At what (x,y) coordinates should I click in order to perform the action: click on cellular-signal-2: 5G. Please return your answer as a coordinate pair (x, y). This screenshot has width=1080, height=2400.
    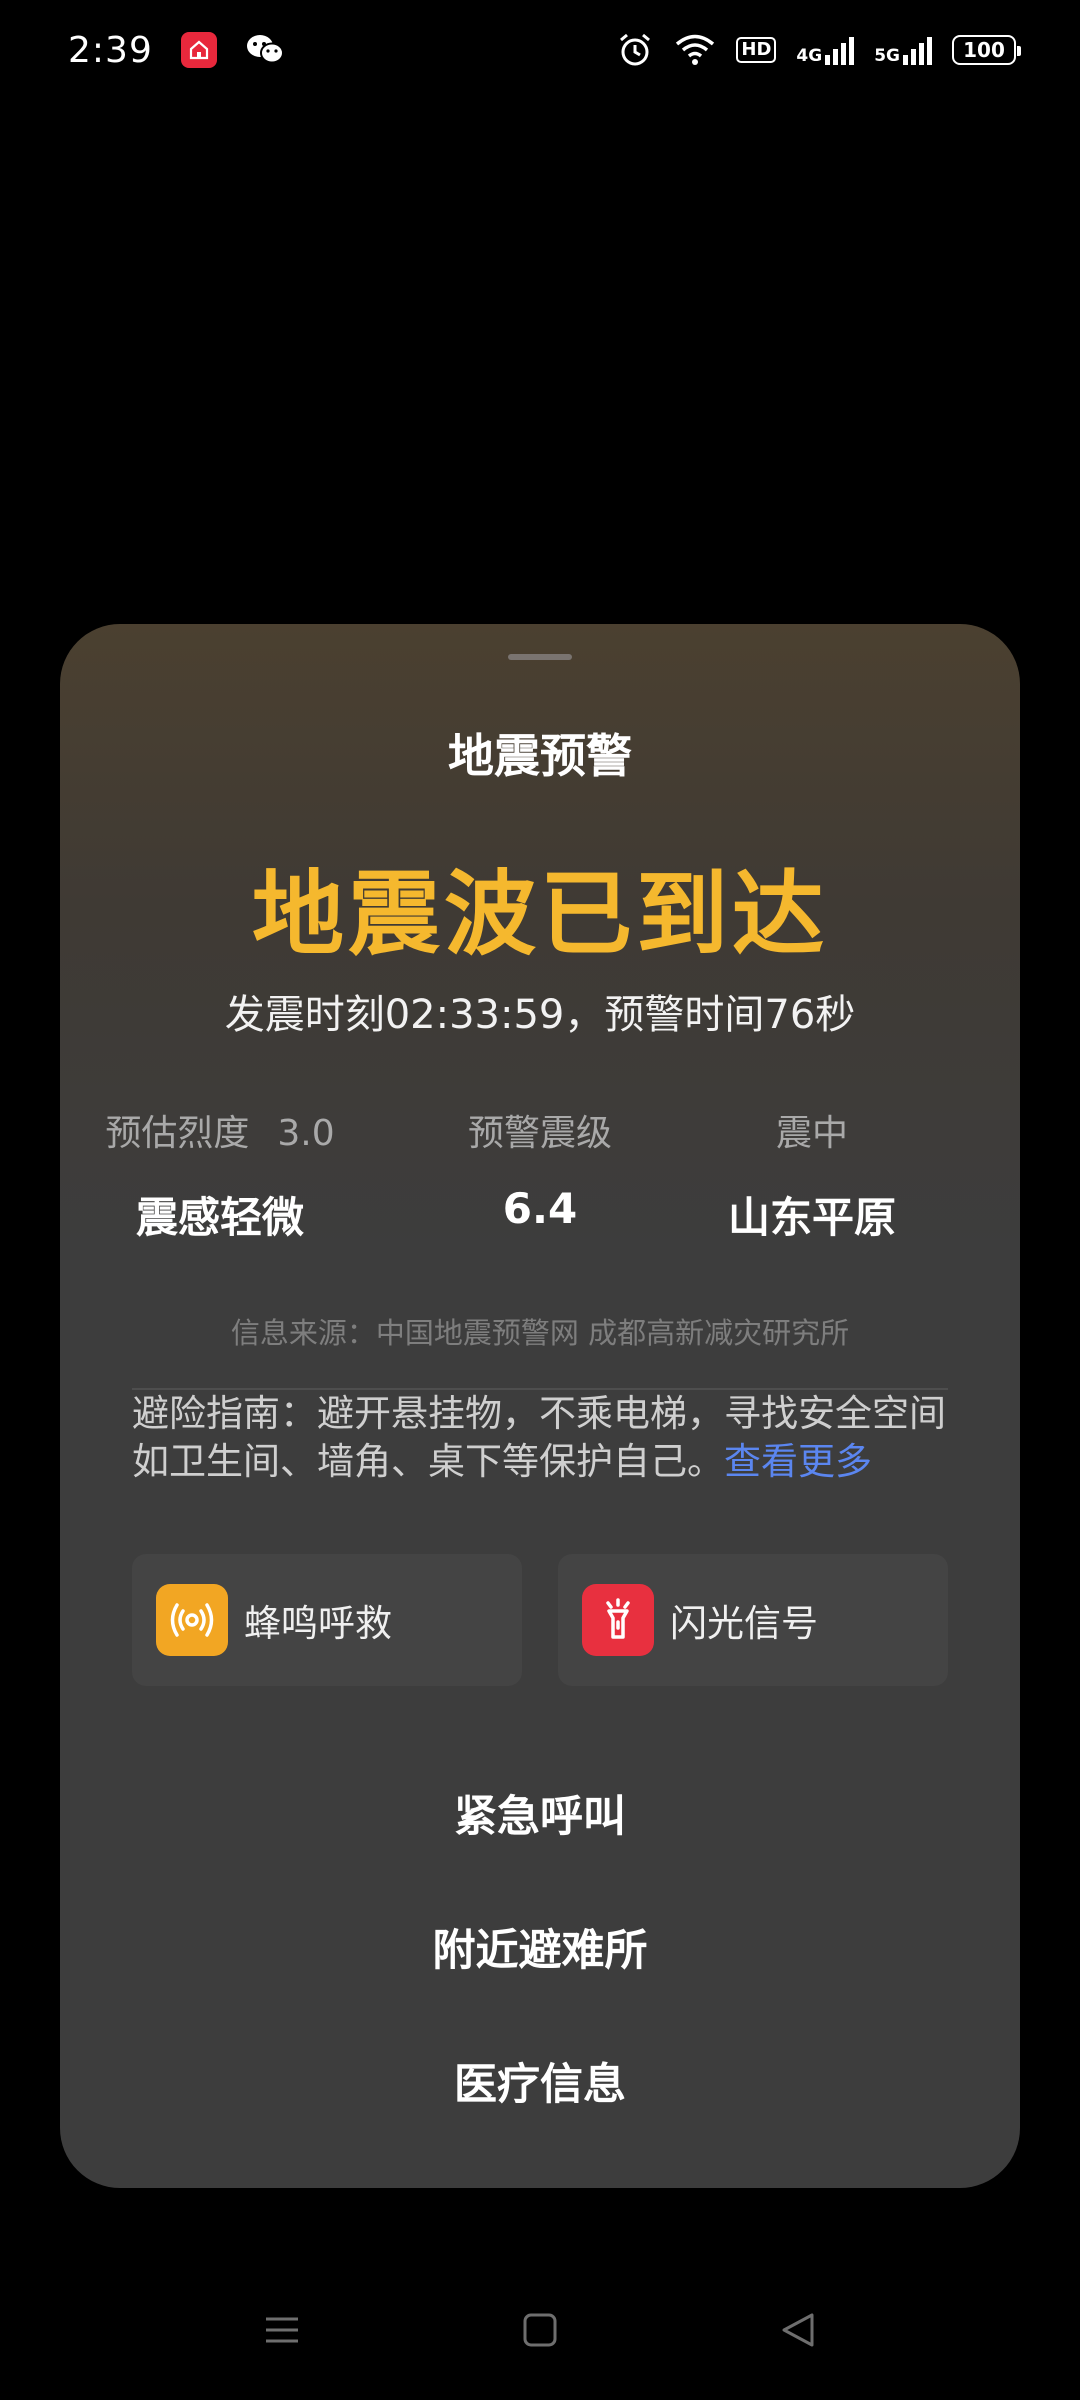
    Looking at the image, I should click on (903, 50).